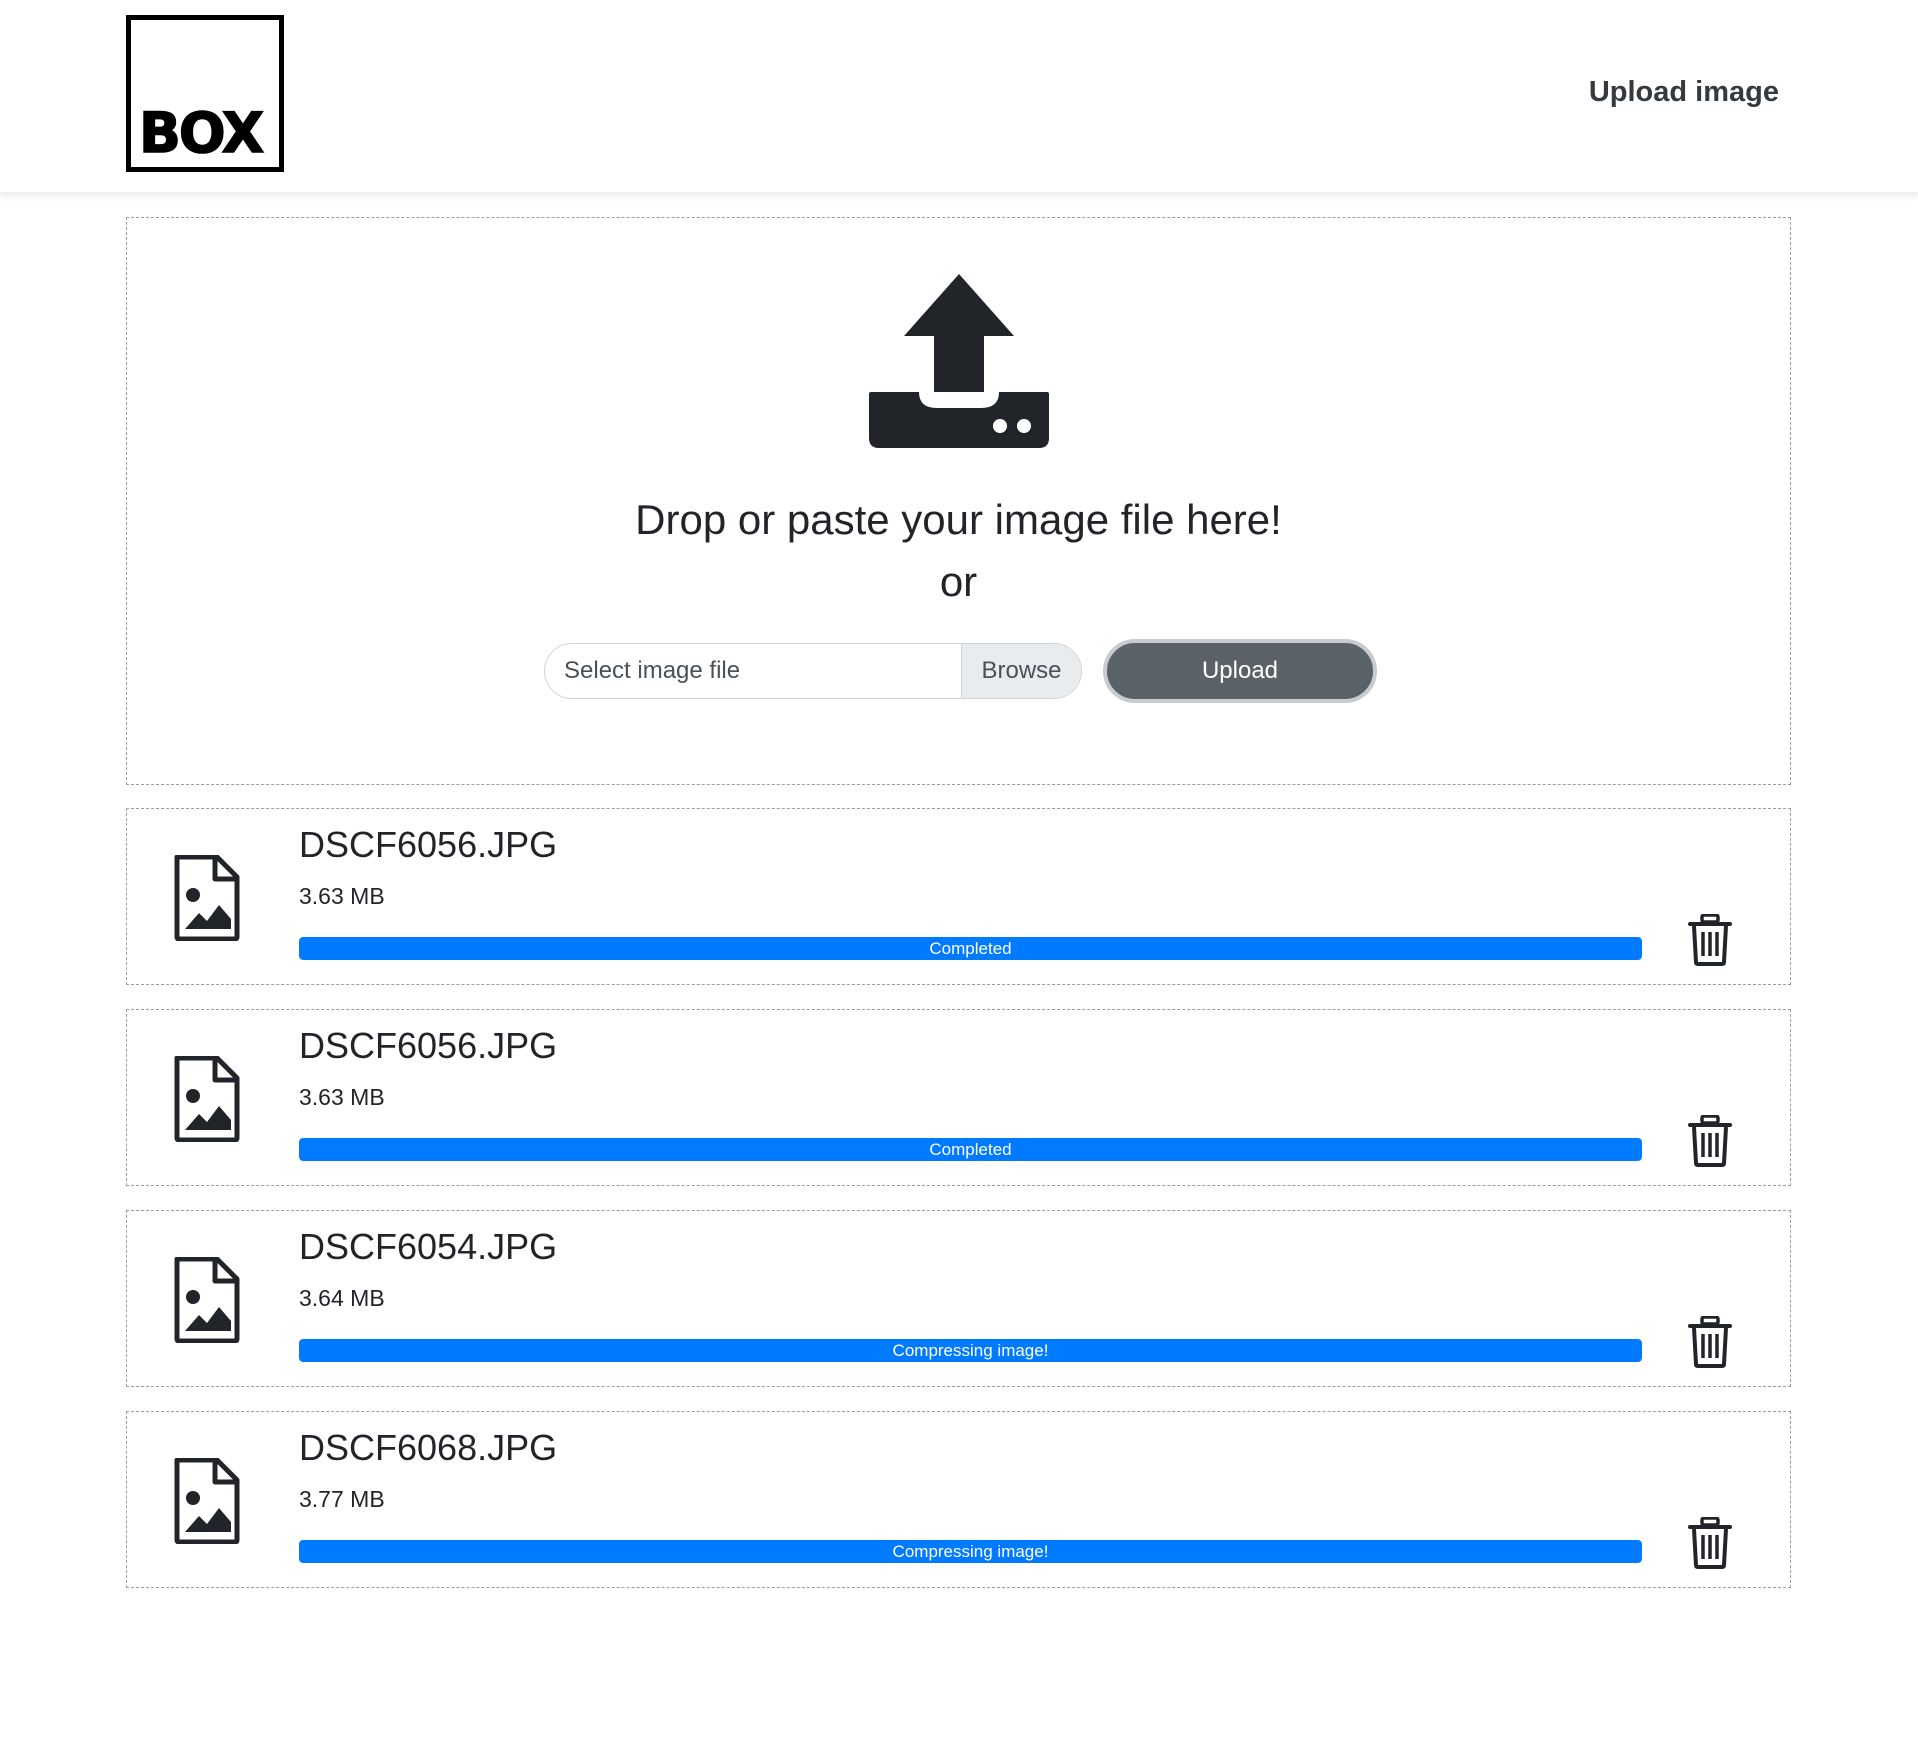 The height and width of the screenshot is (1763, 1918). Describe the element at coordinates (958, 1499) in the screenshot. I see `file-card: DSCF6068.JPG 3.77 MB Compressing image!` at that location.